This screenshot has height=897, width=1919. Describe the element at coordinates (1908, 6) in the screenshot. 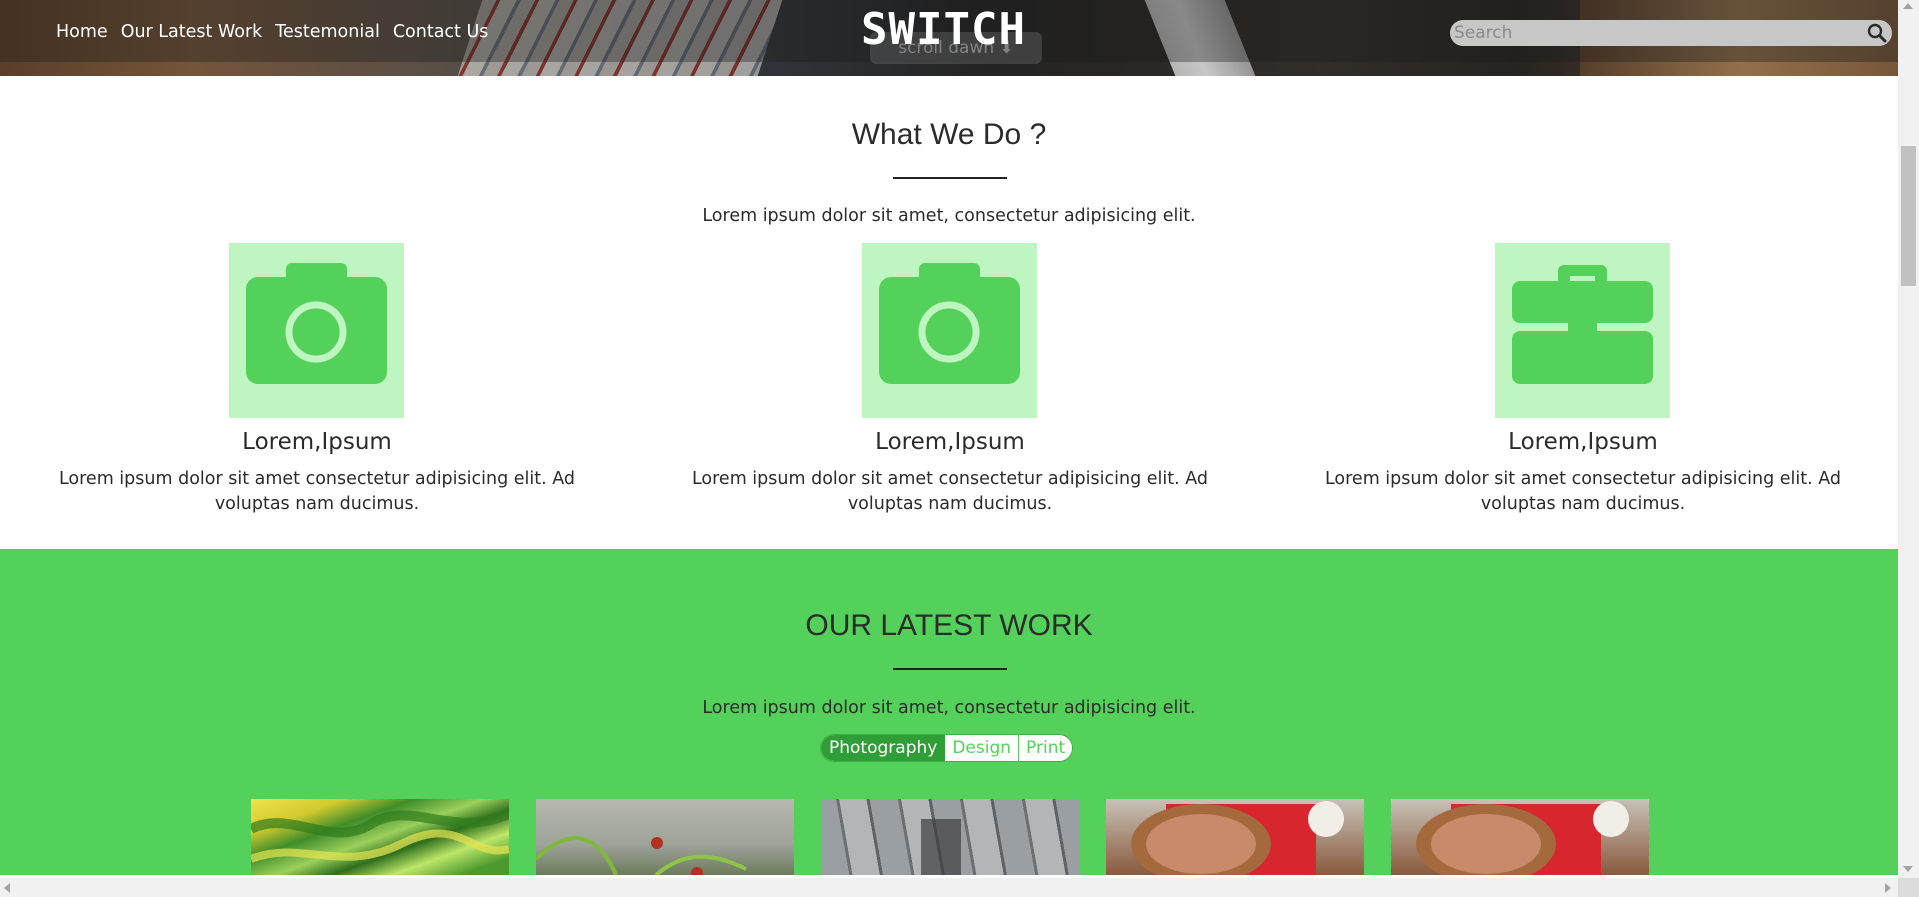

I see `scroll-up-arrow-icon` at that location.